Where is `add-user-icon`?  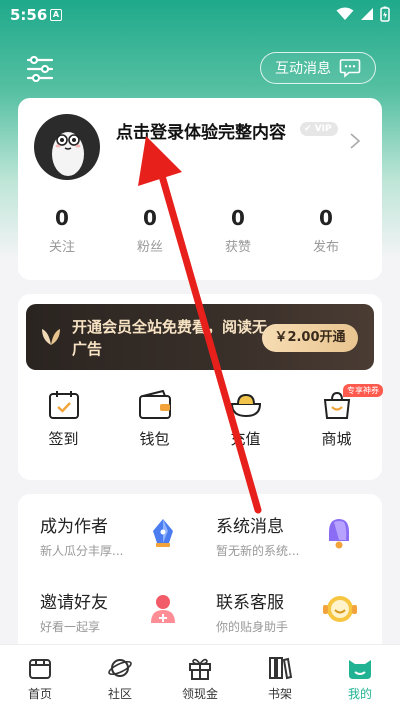
add-user-icon is located at coordinates (163, 609).